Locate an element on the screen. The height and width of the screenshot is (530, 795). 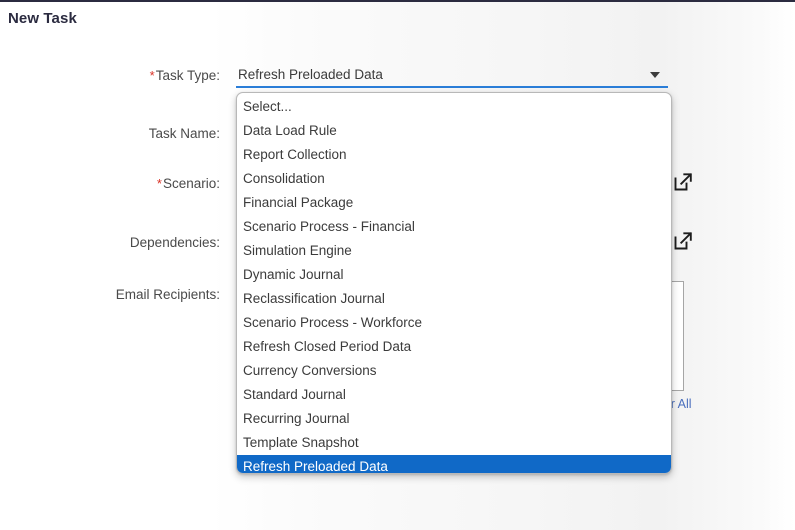
scenario-external-link-button is located at coordinates (683, 182).